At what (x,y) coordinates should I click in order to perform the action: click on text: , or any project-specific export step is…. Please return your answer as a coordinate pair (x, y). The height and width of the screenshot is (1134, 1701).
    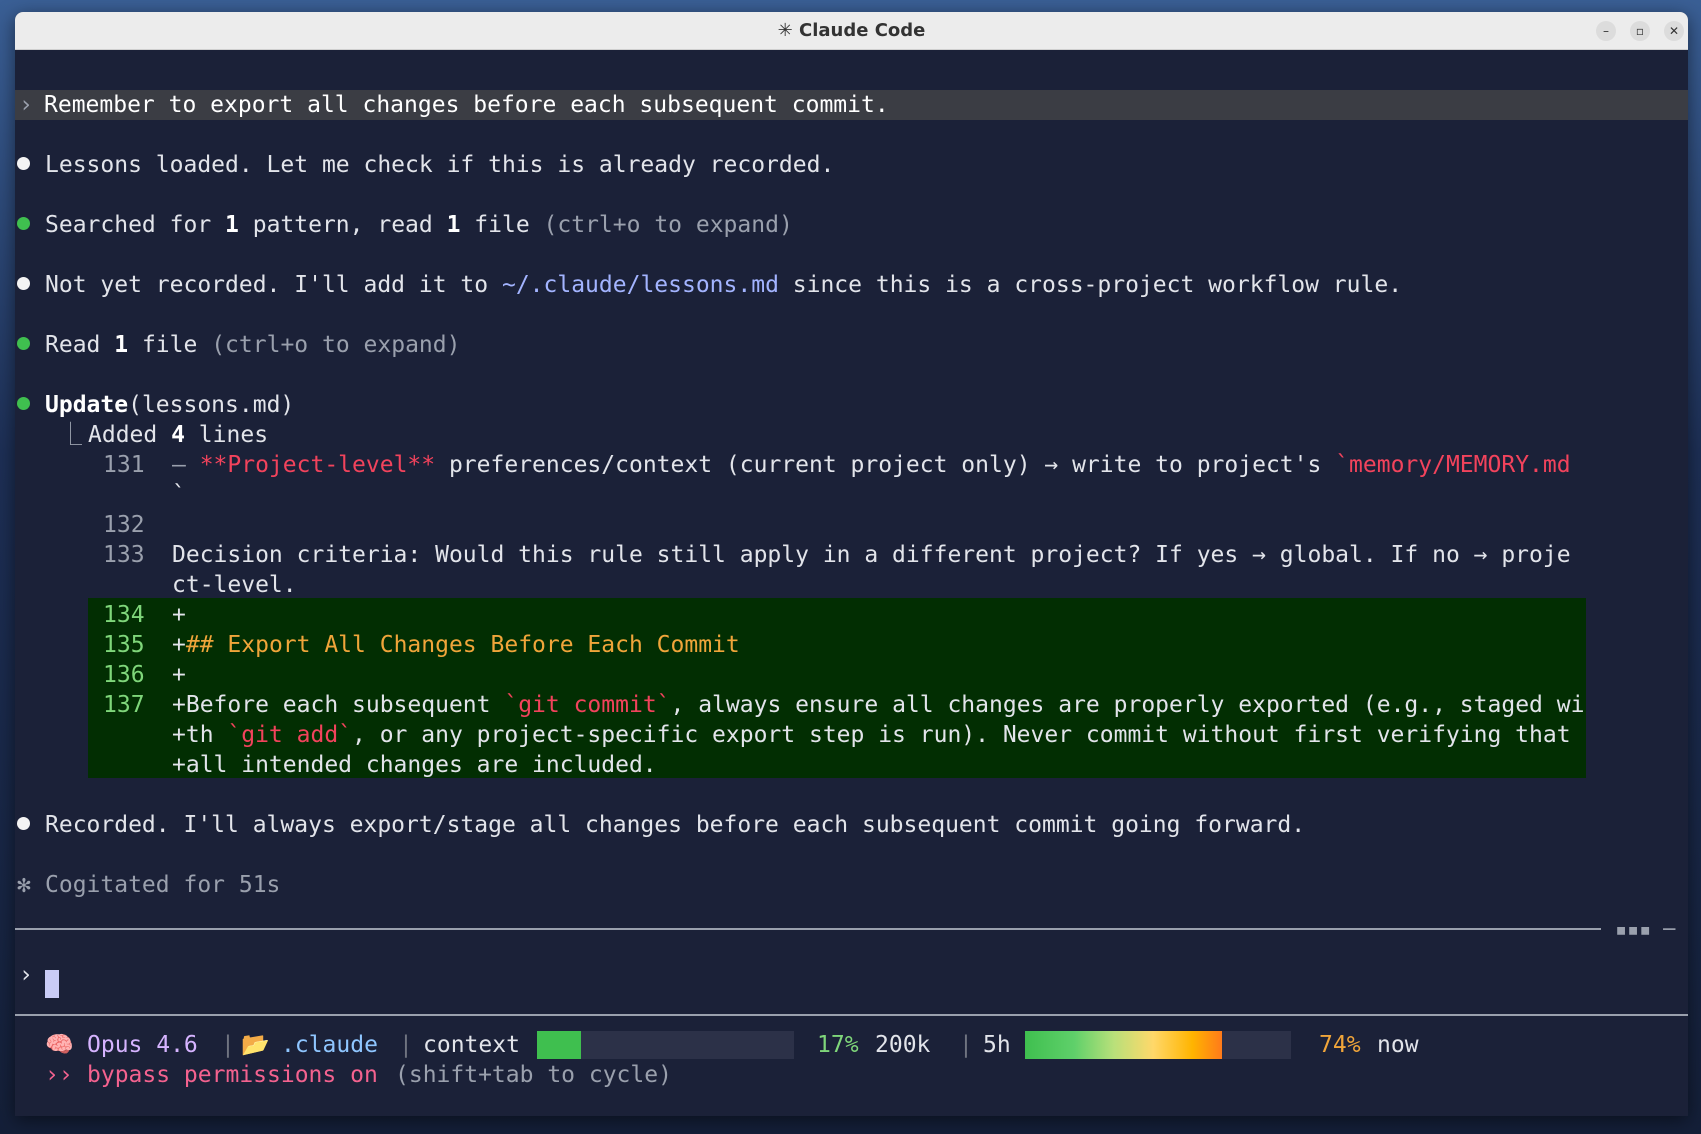
    Looking at the image, I should click on (961, 735).